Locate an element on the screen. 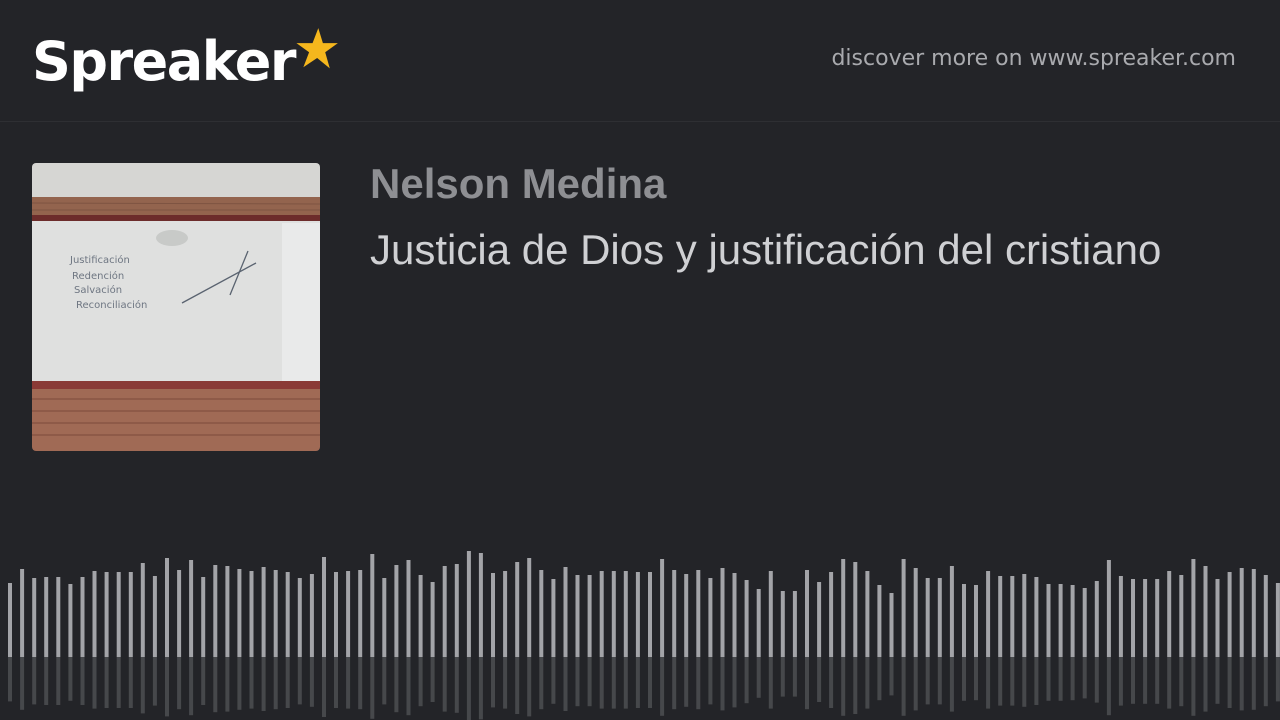 Image resolution: width=1280 pixels, height=720 pixels. spreaker-logo: Spreaker is located at coordinates (185, 62).